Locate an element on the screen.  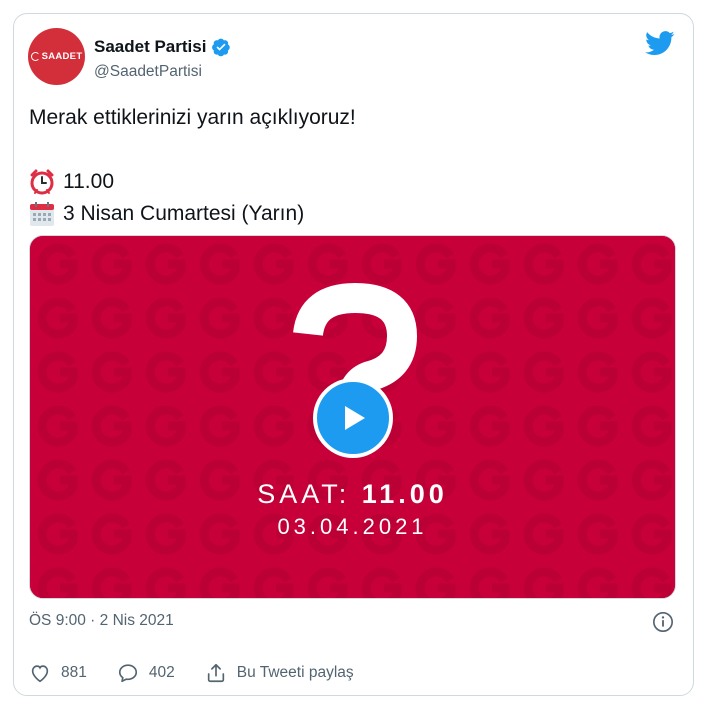
avatar: SAADET is located at coordinates (56, 56).